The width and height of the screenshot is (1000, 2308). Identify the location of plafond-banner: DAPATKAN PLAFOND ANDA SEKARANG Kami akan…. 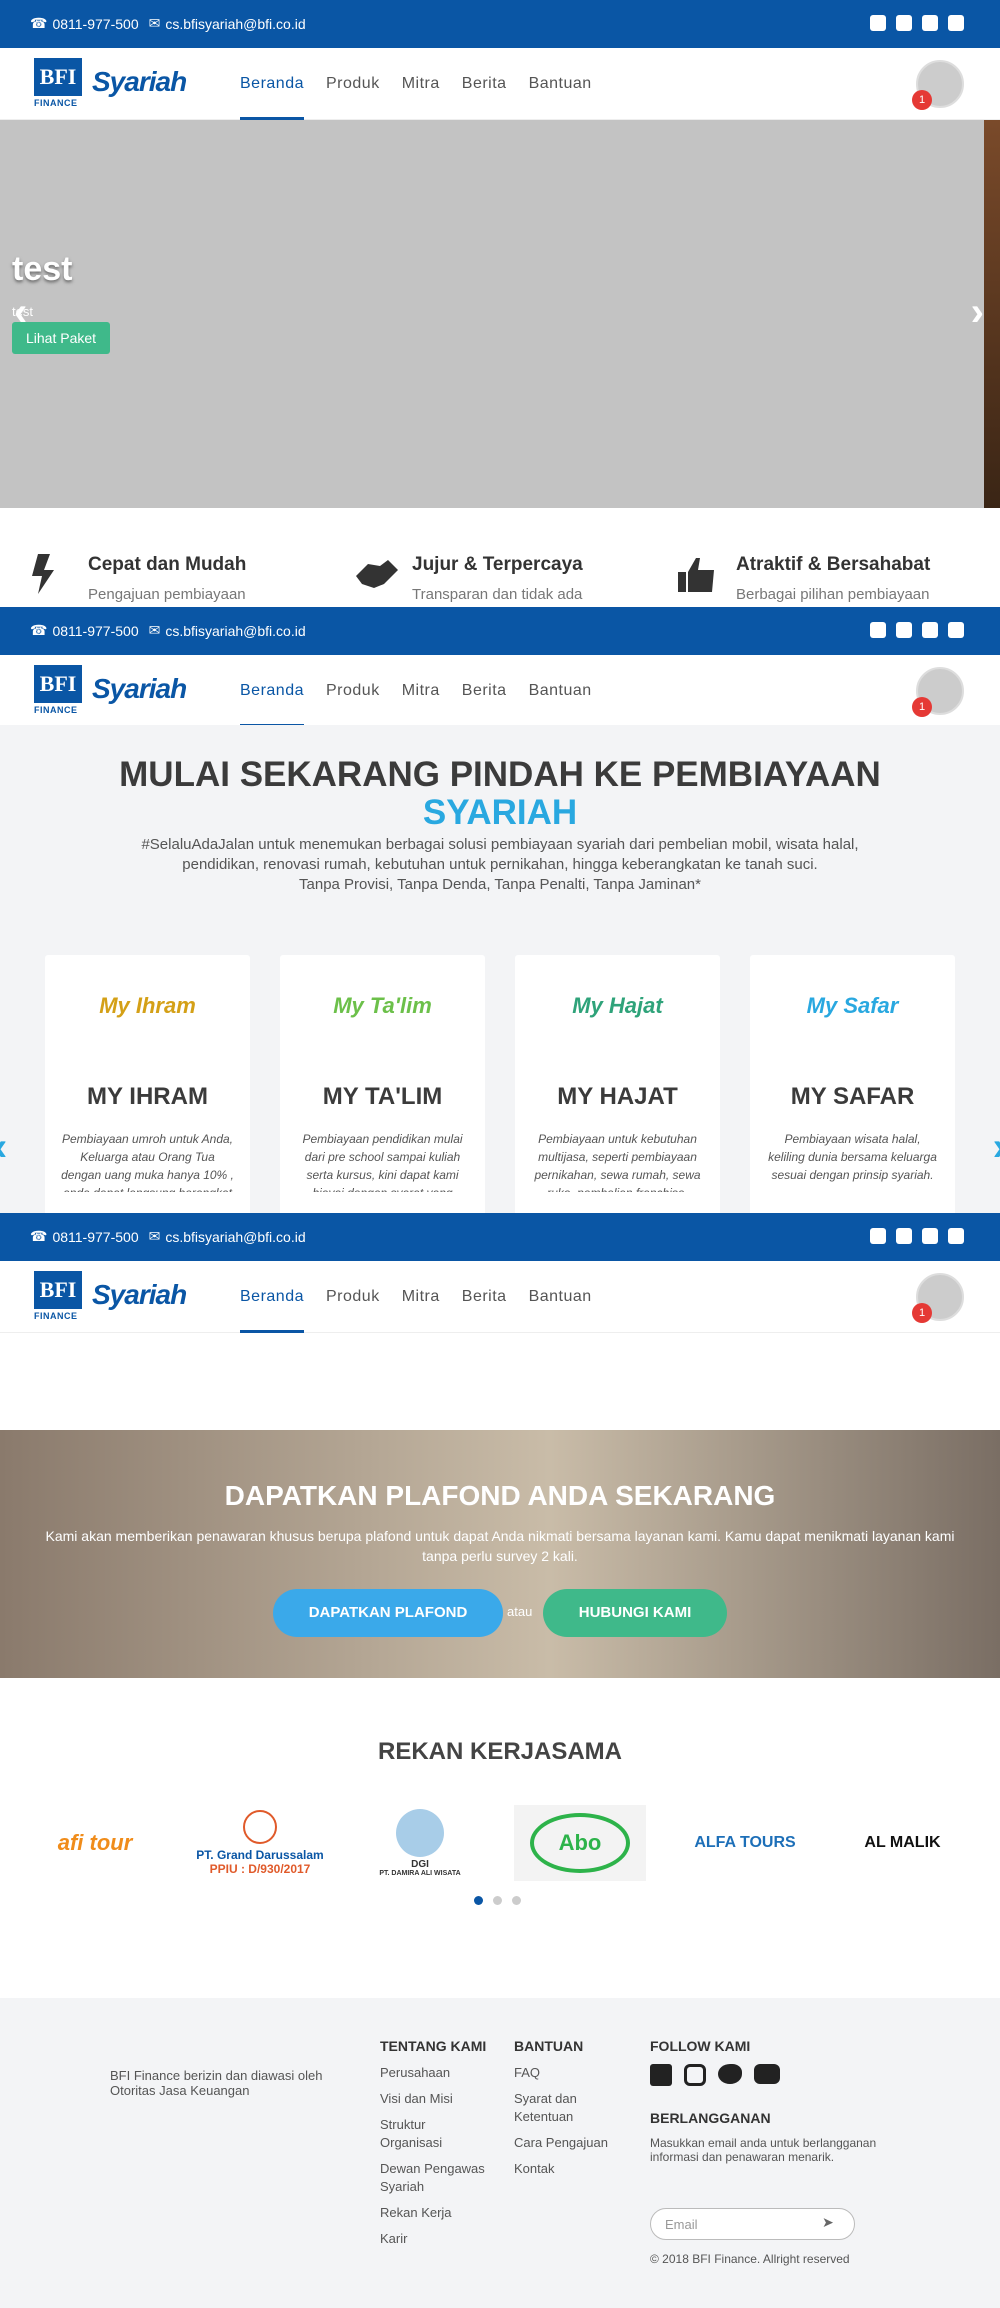
(500, 1554).